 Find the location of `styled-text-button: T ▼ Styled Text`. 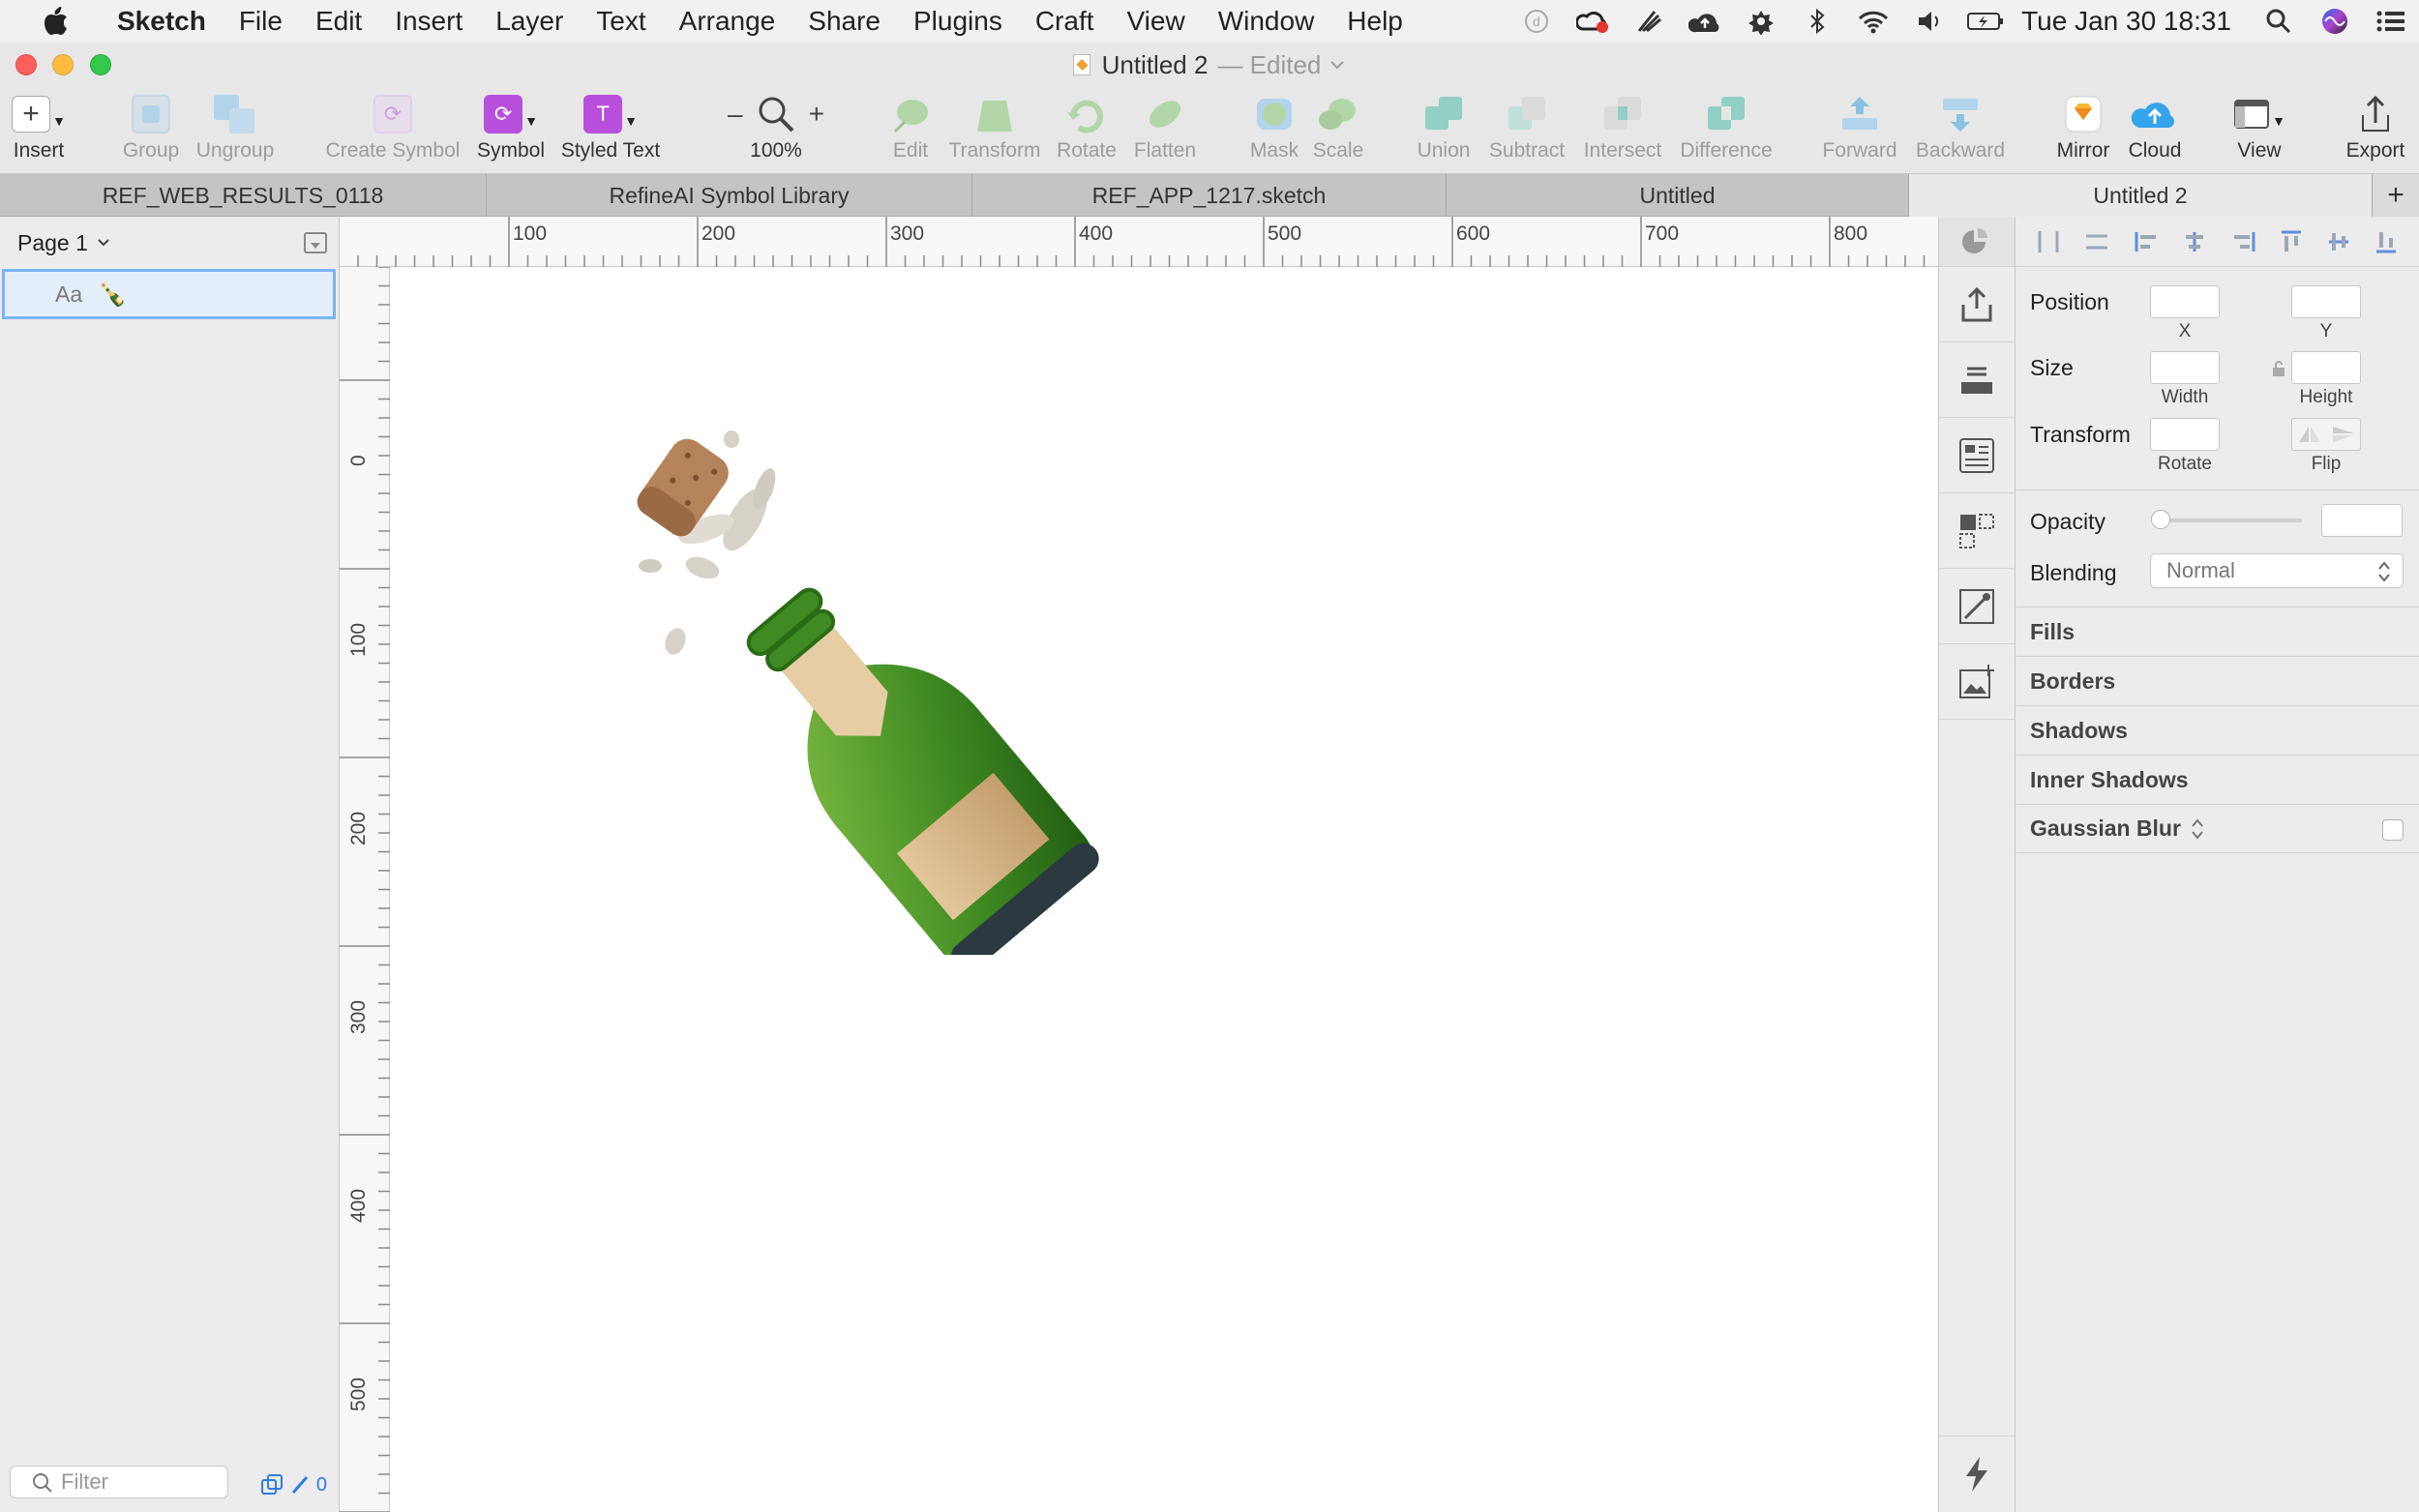

styled-text-button: T ▼ Styled Text is located at coordinates (611, 130).